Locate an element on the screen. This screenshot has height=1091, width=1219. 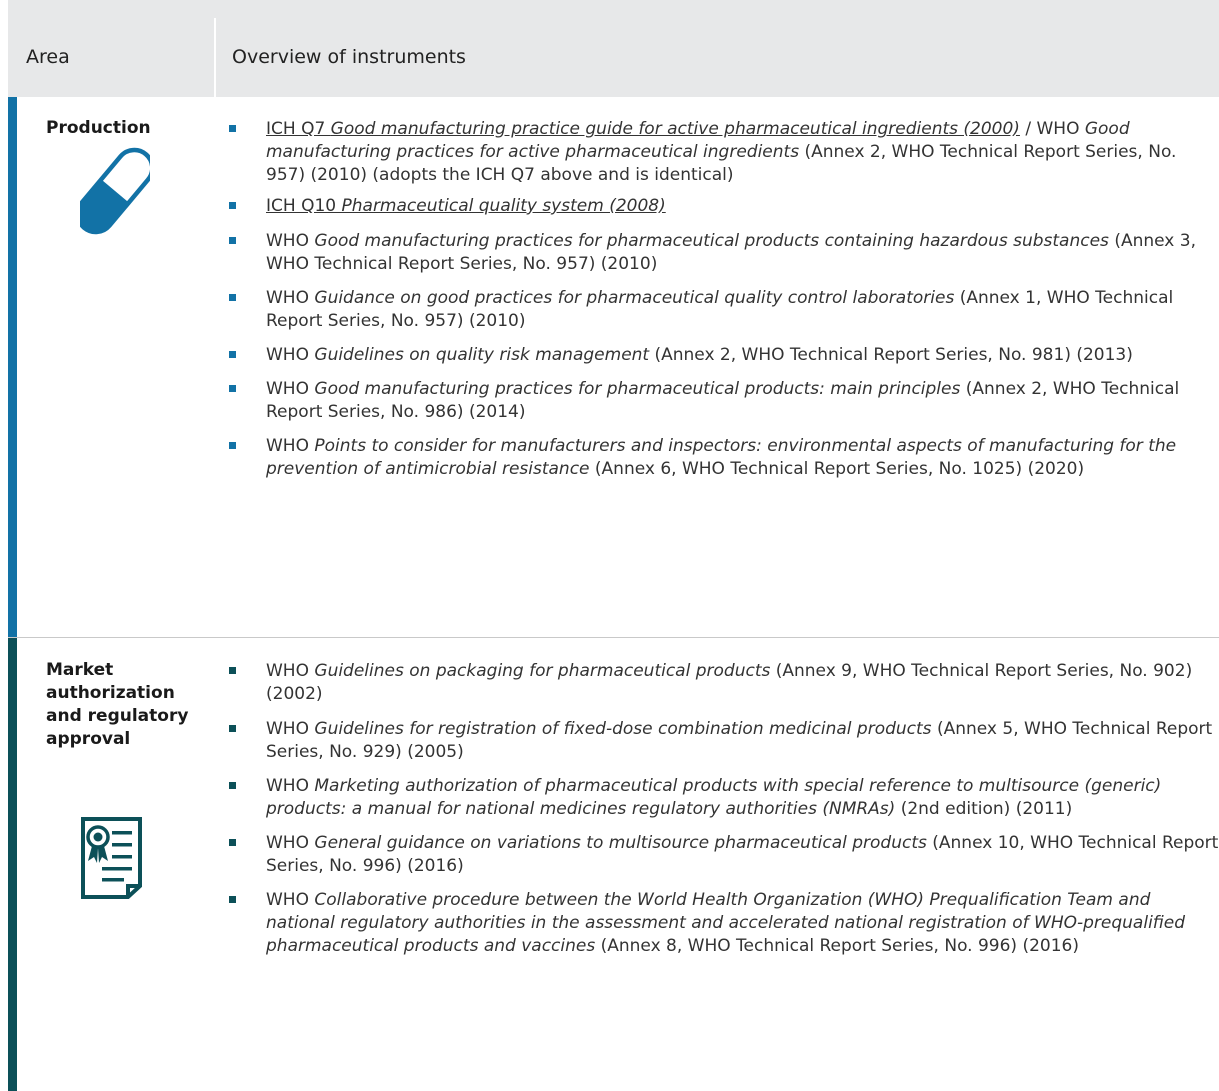
header-area: Area is located at coordinates (48, 57).